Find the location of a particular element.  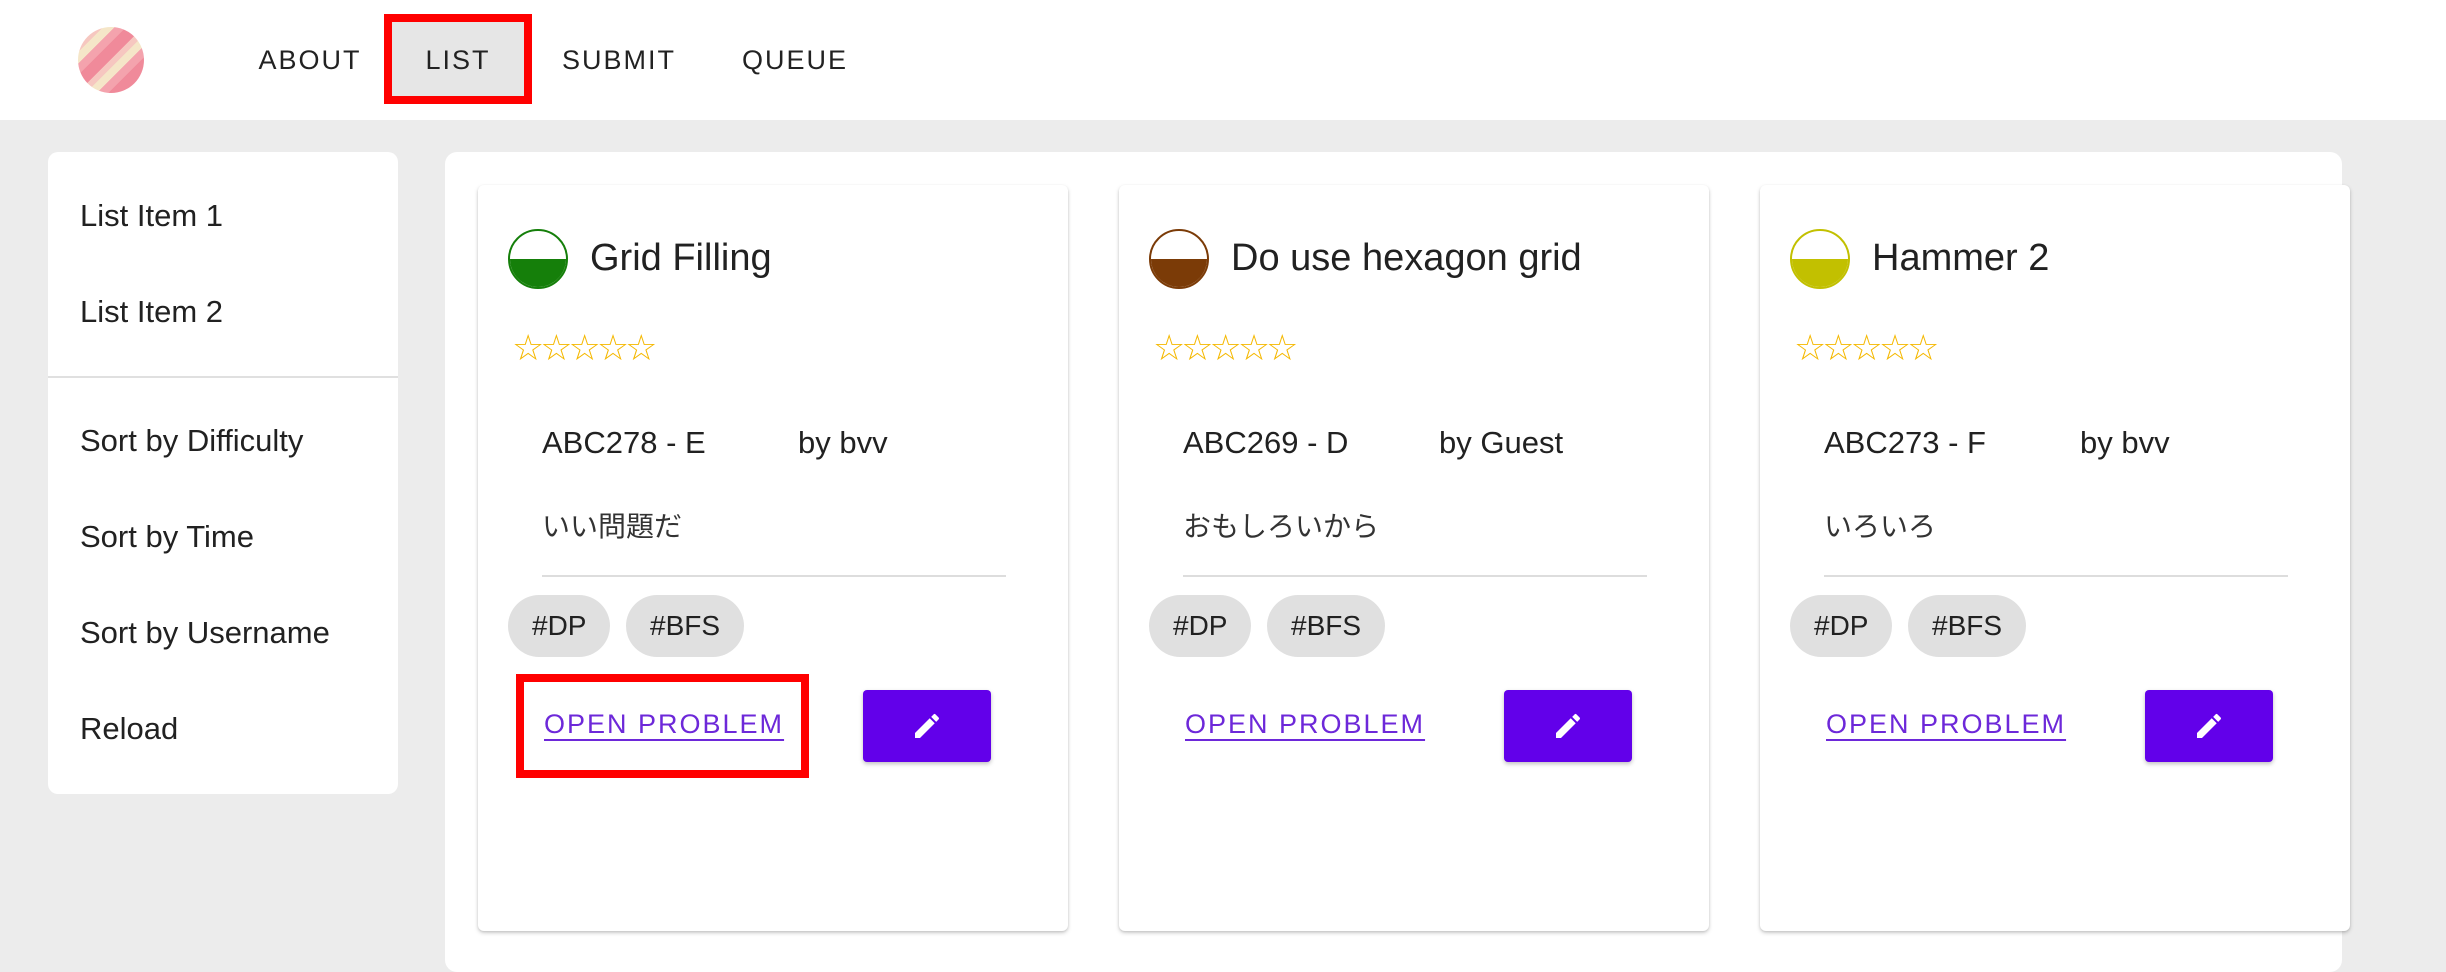

sidebar-item-sort-username: Sort by Username is located at coordinates (205, 633).